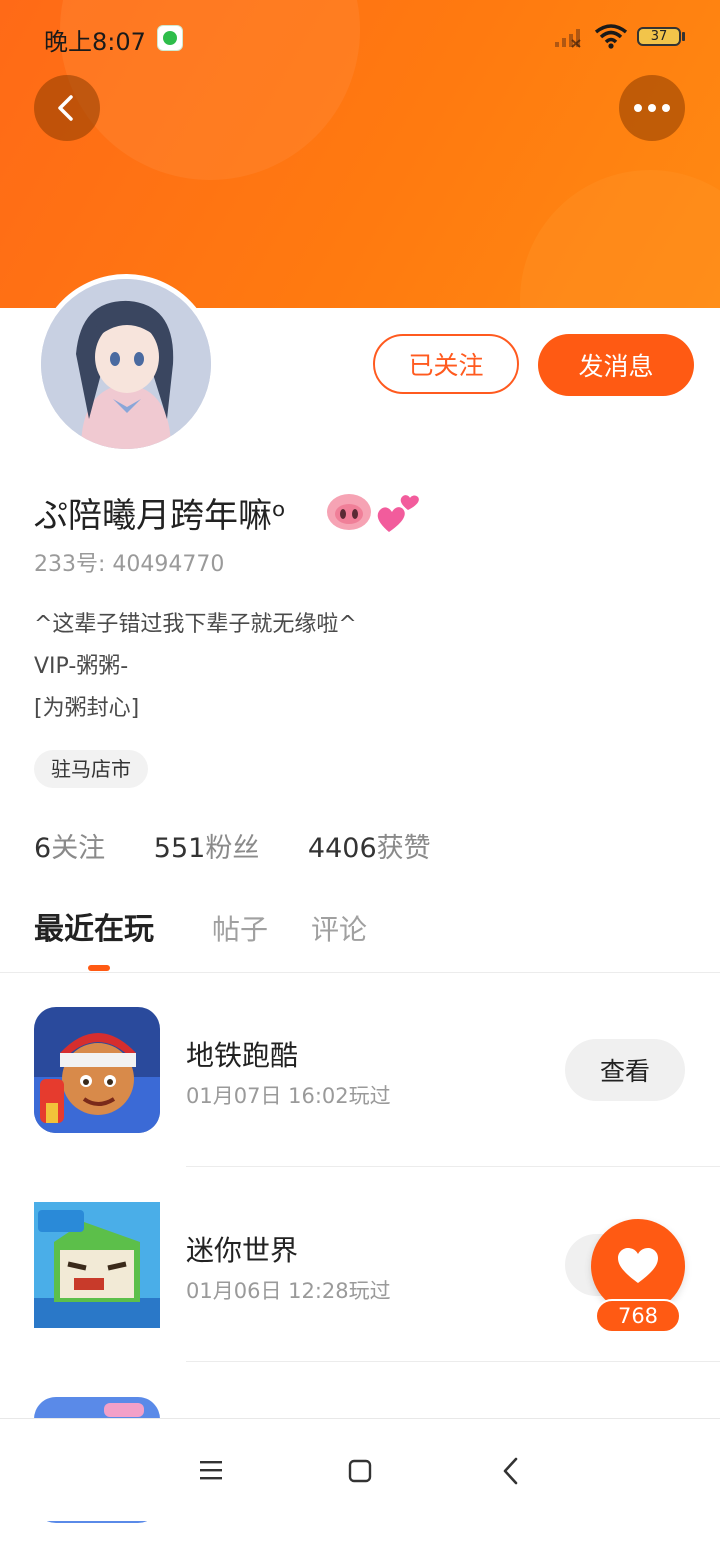 Image resolution: width=720 pixels, height=1558 pixels. Describe the element at coordinates (240, 928) in the screenshot. I see `tab-posts: 帖子` at that location.